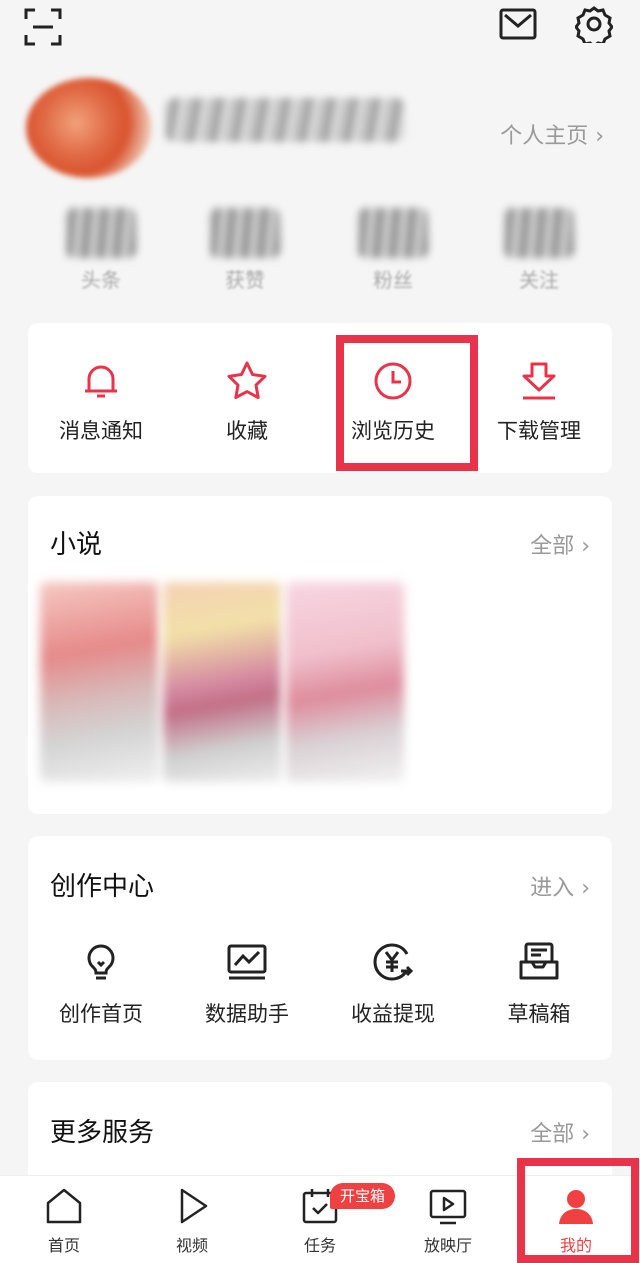 Image resolution: width=640 pixels, height=1263 pixels. Describe the element at coordinates (575, 1245) in the screenshot. I see `tab-label: 我的` at that location.